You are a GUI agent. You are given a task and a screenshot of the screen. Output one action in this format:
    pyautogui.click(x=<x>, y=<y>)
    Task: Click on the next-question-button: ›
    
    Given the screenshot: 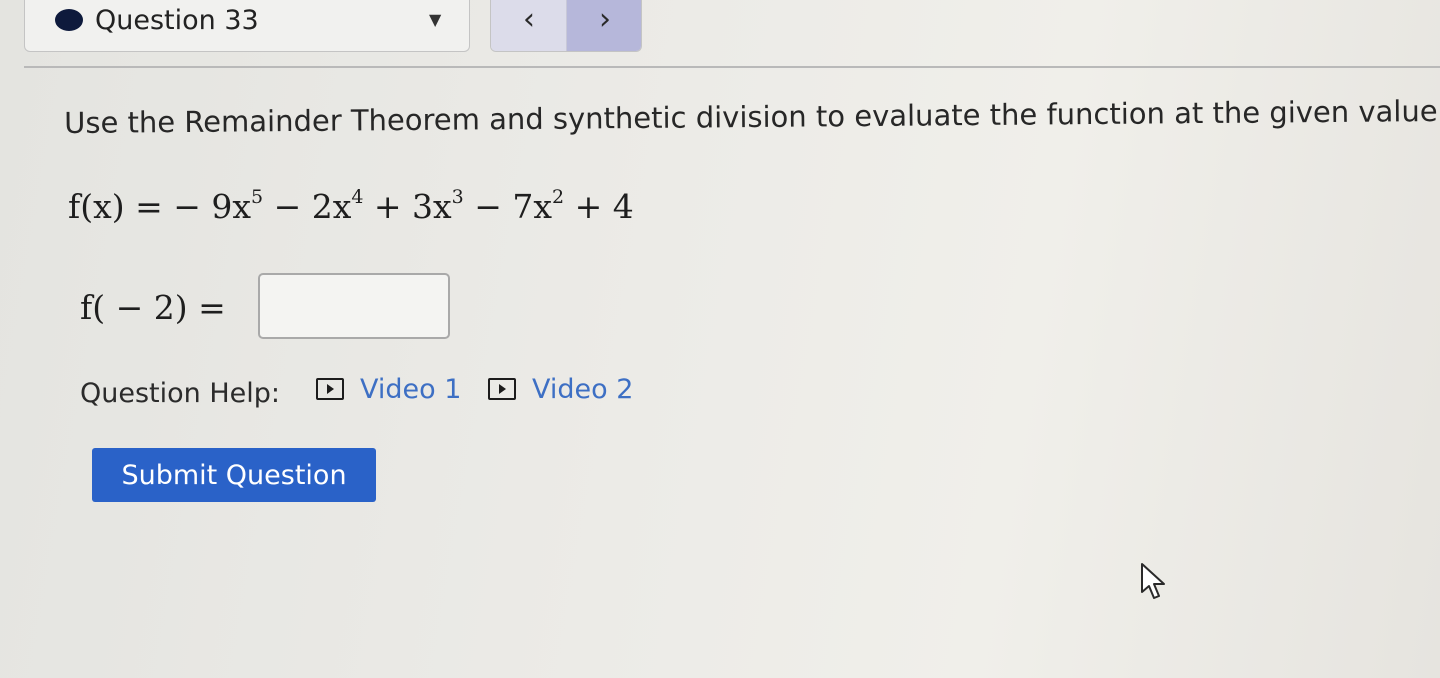 What is the action you would take?
    pyautogui.click(x=604, y=25)
    